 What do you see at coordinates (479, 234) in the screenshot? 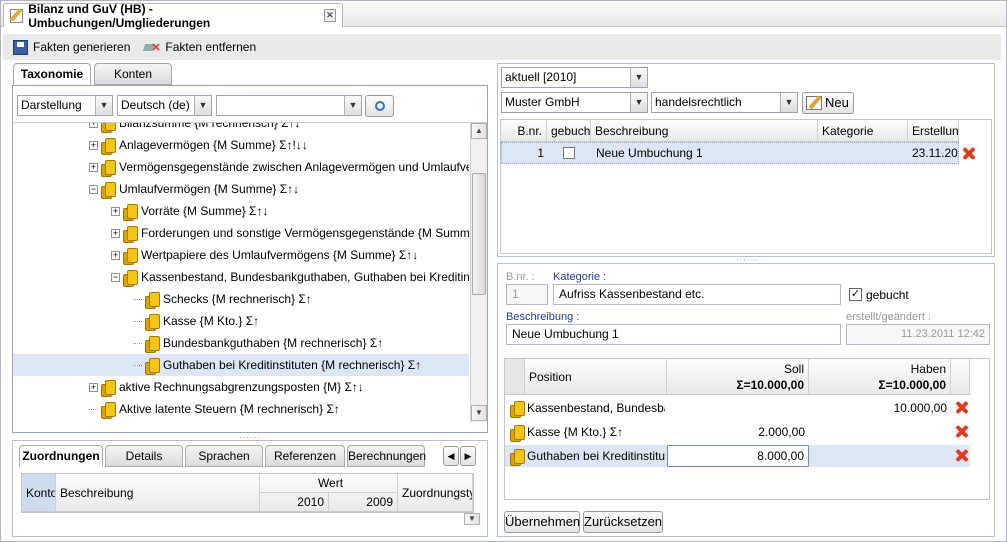
I see `scrollbar-thumb` at bounding box center [479, 234].